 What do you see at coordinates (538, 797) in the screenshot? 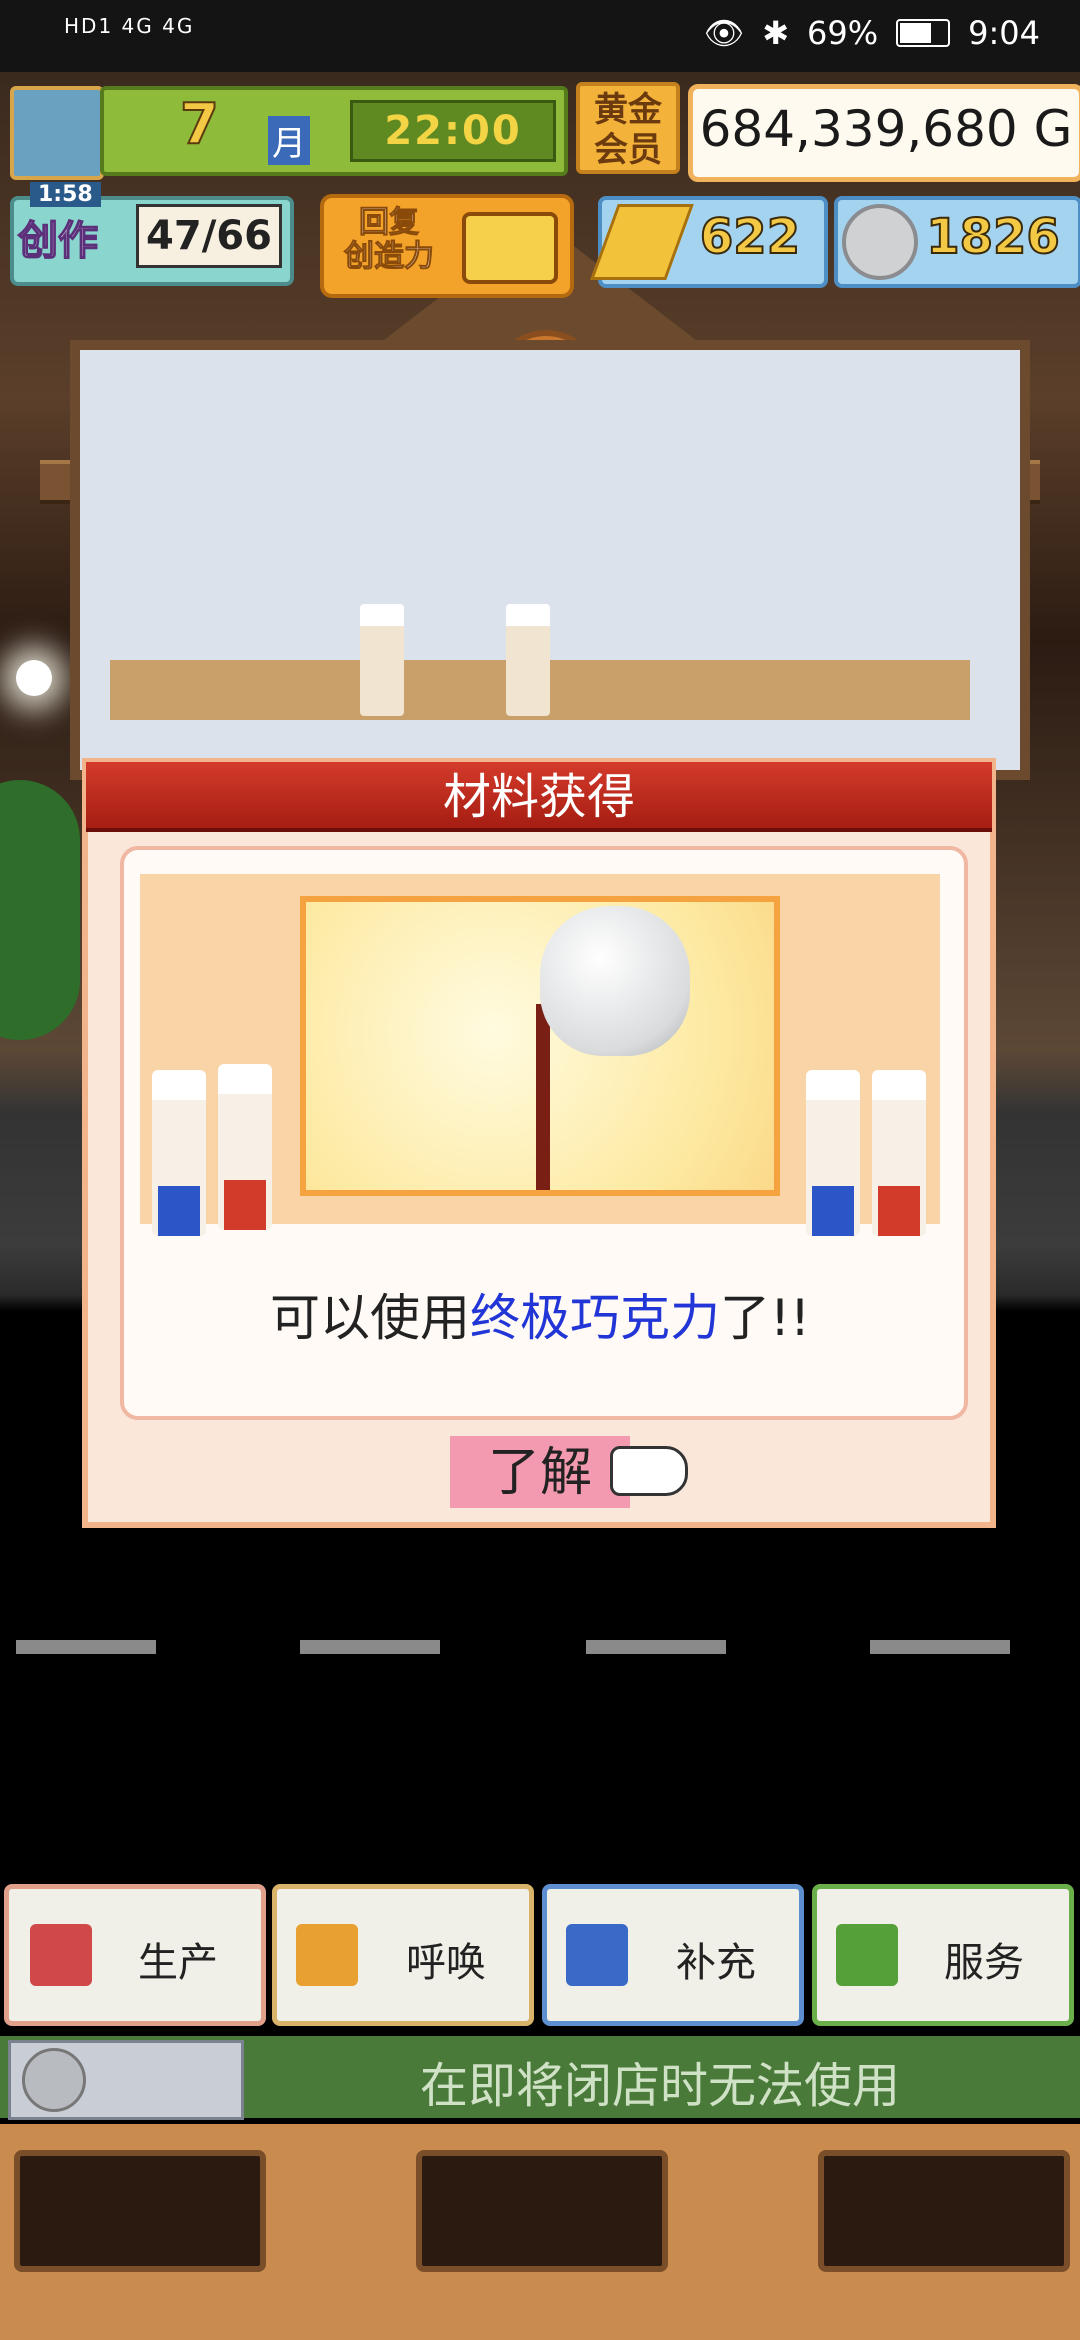
I see `dialog-title: 材料获得` at bounding box center [538, 797].